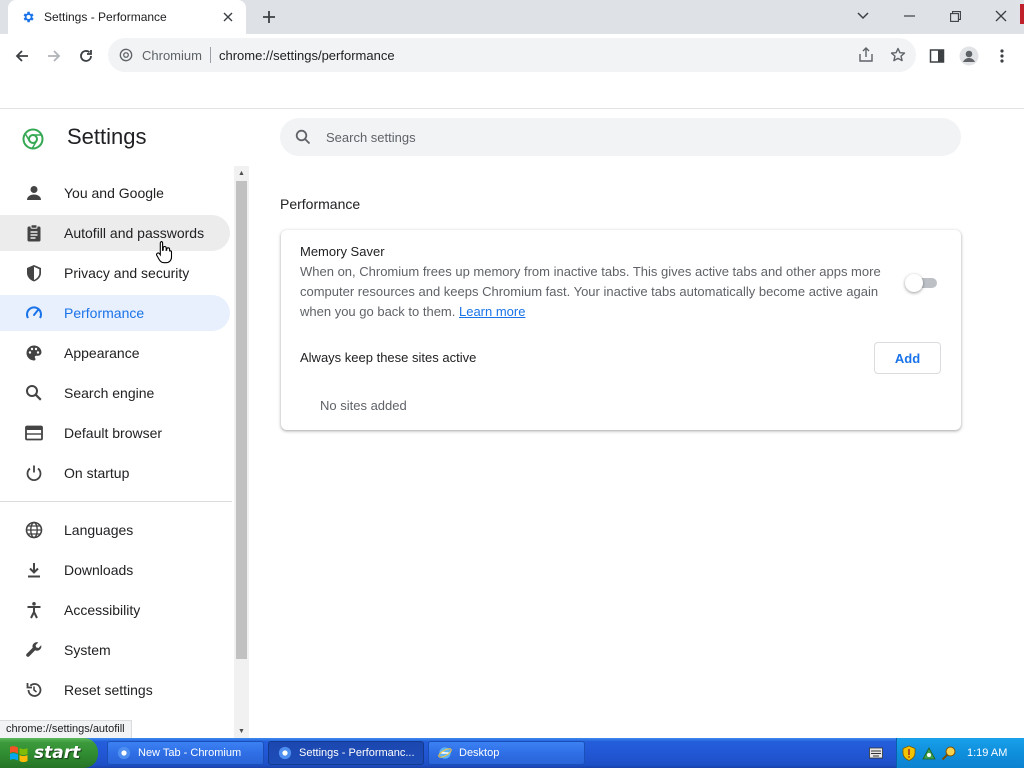  I want to click on taskbar-item-new-tab: New Tab - Chromium, so click(185, 753).